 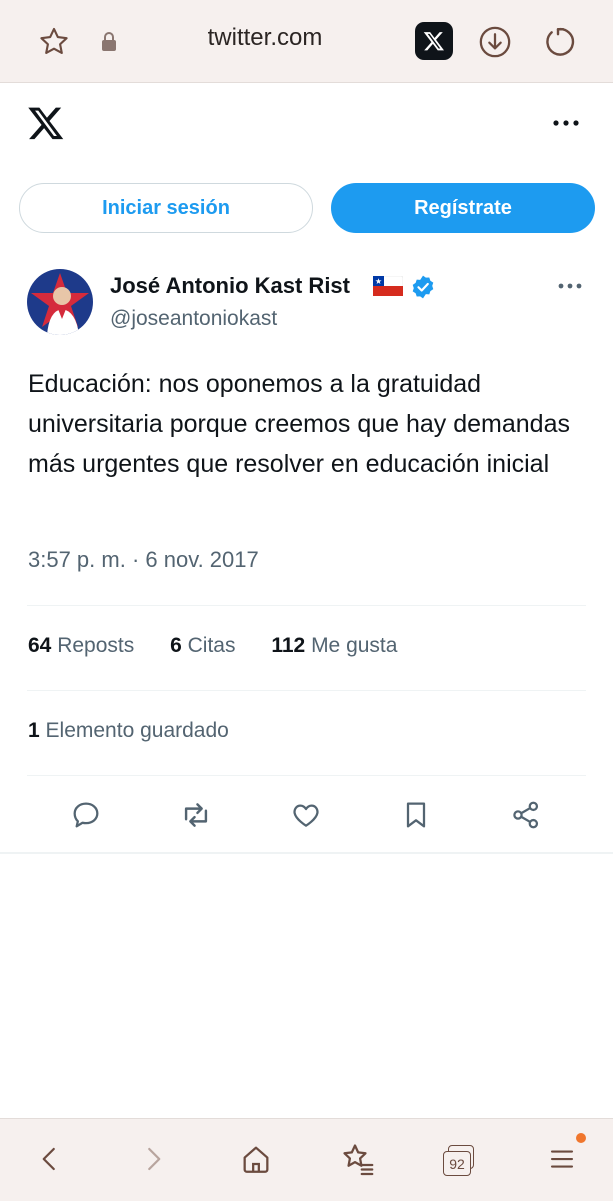 What do you see at coordinates (109, 42) in the screenshot?
I see `lock-icon` at bounding box center [109, 42].